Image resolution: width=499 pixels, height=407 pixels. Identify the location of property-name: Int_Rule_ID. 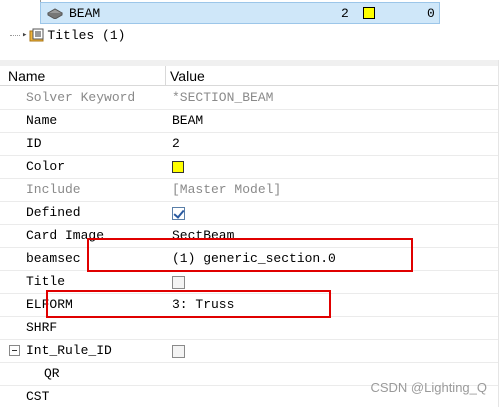
(69, 350).